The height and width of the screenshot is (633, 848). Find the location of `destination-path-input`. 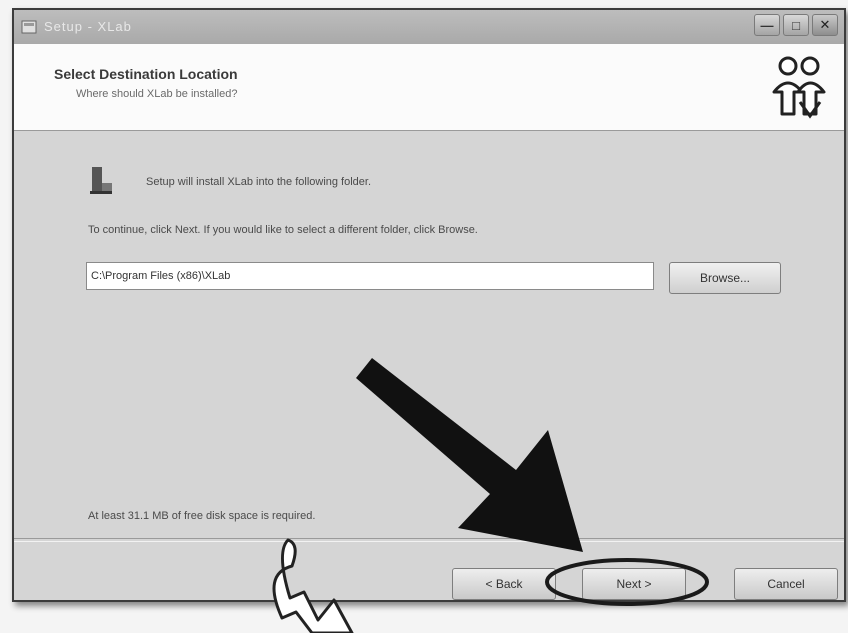

destination-path-input is located at coordinates (370, 276).